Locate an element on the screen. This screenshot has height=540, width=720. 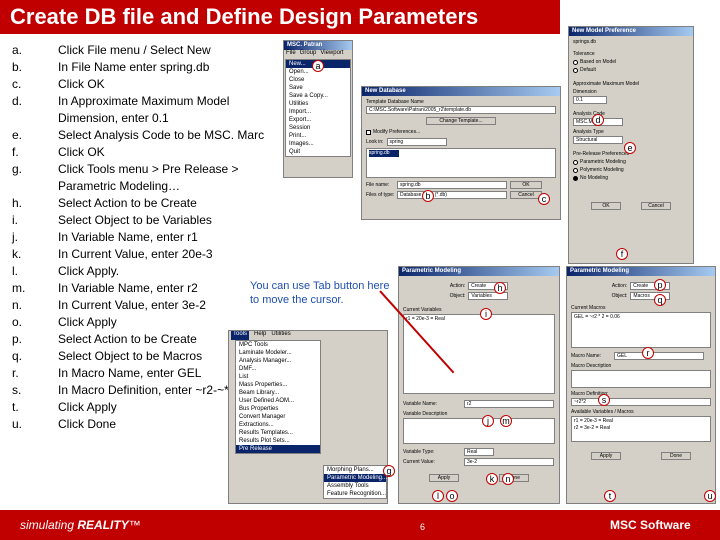
look-in-label: Look in: is located at coordinates (375, 142).